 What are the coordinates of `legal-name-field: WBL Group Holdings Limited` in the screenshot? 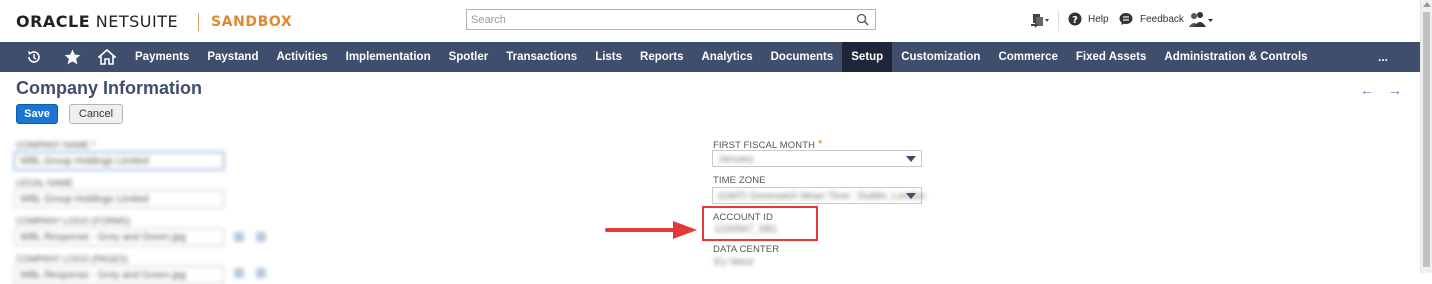 It's located at (119, 199).